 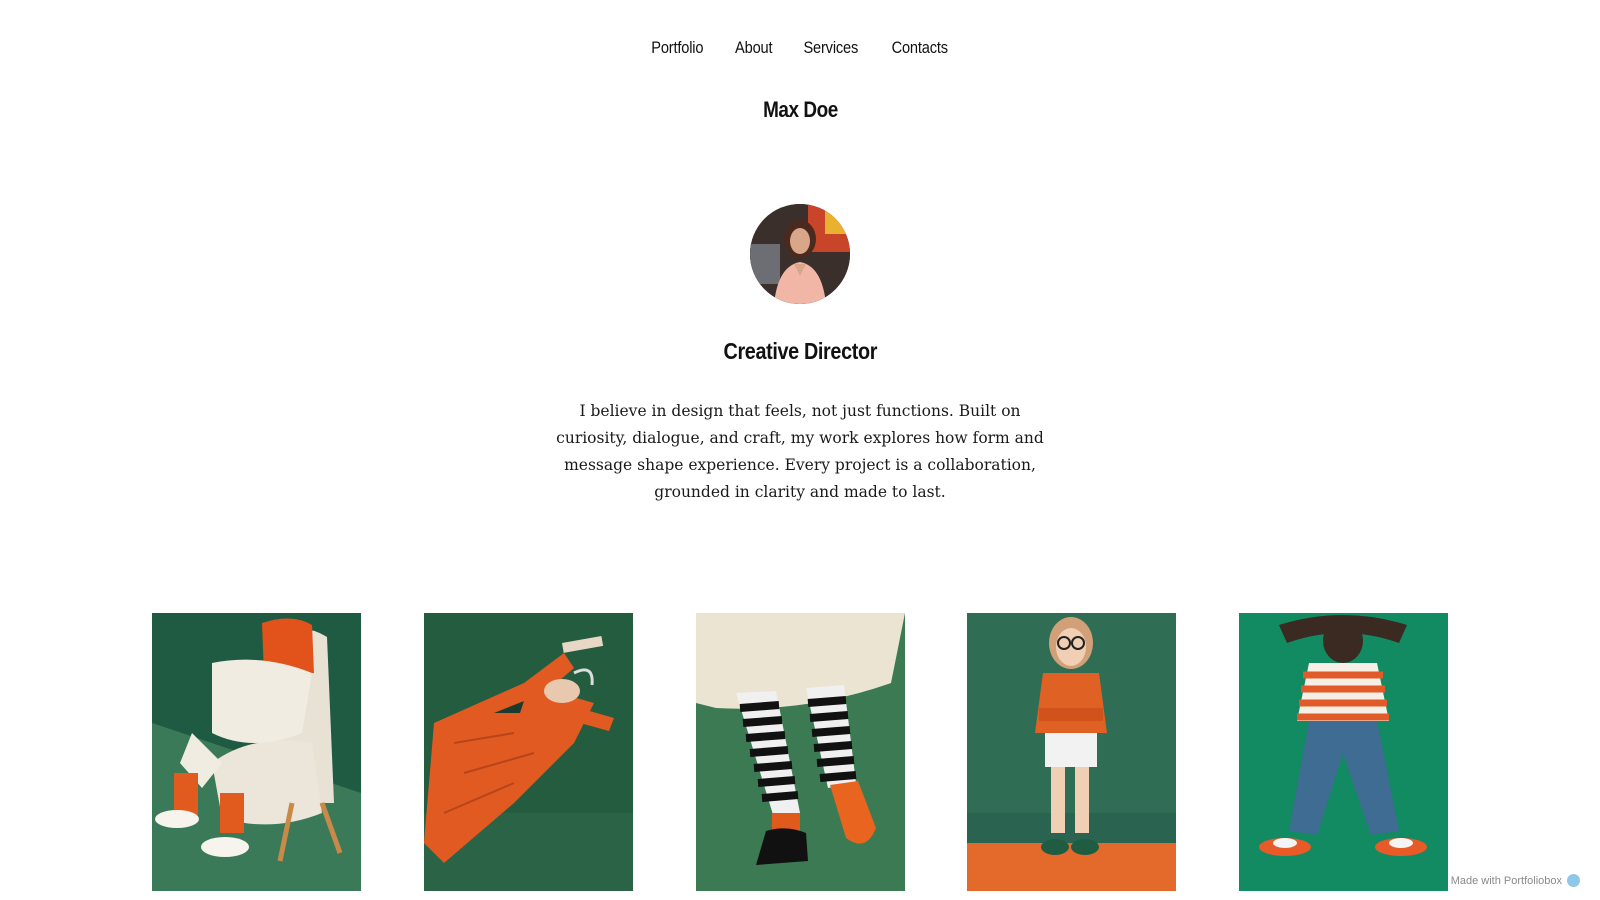 I want to click on striped-legs-illustration, so click(x=800, y=752).